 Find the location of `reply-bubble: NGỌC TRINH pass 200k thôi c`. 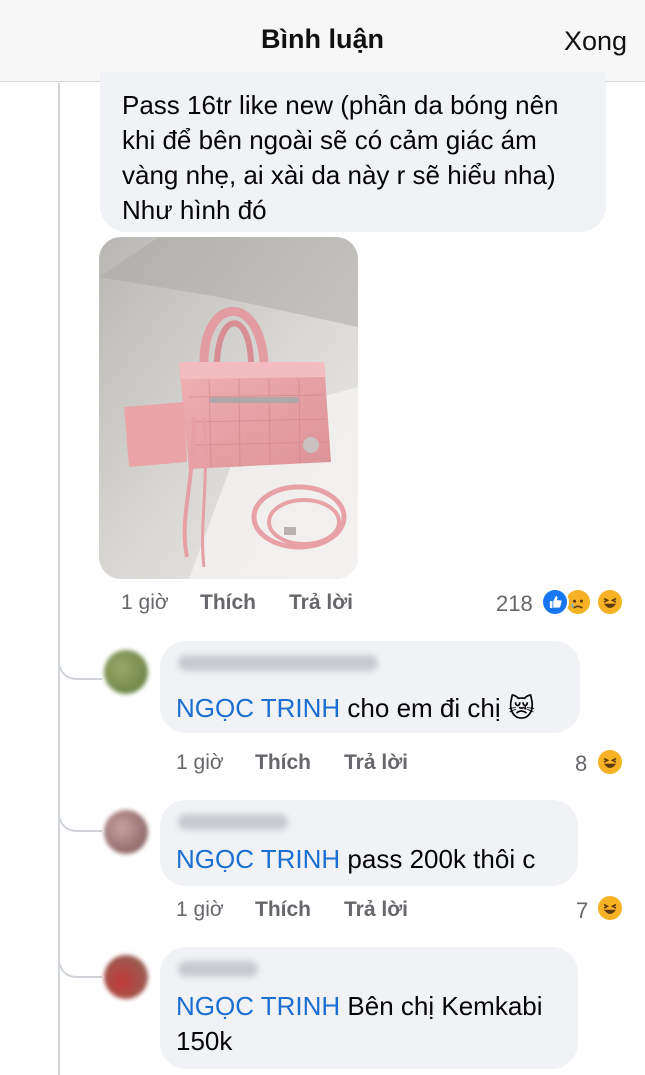

reply-bubble: NGỌC TRINH pass 200k thôi c is located at coordinates (369, 843).